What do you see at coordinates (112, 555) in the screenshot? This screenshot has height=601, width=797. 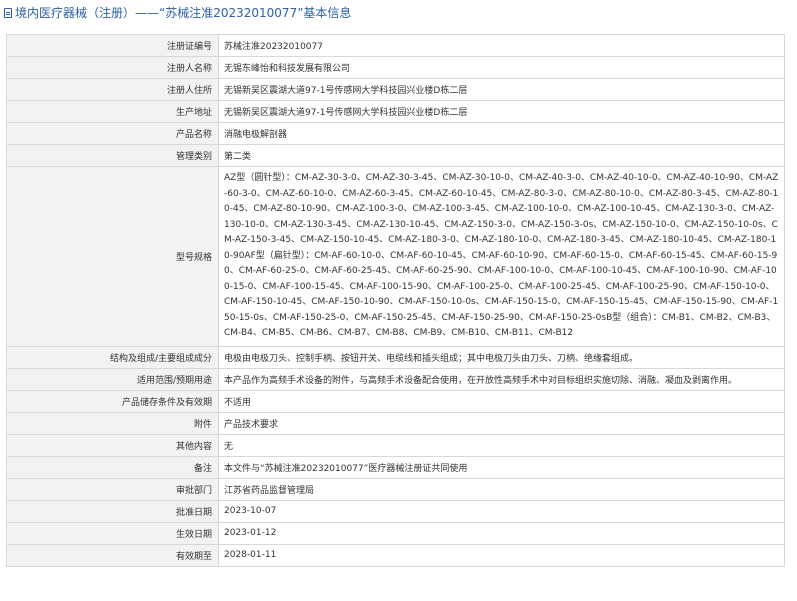 I see `row-label: 有效期至` at bounding box center [112, 555].